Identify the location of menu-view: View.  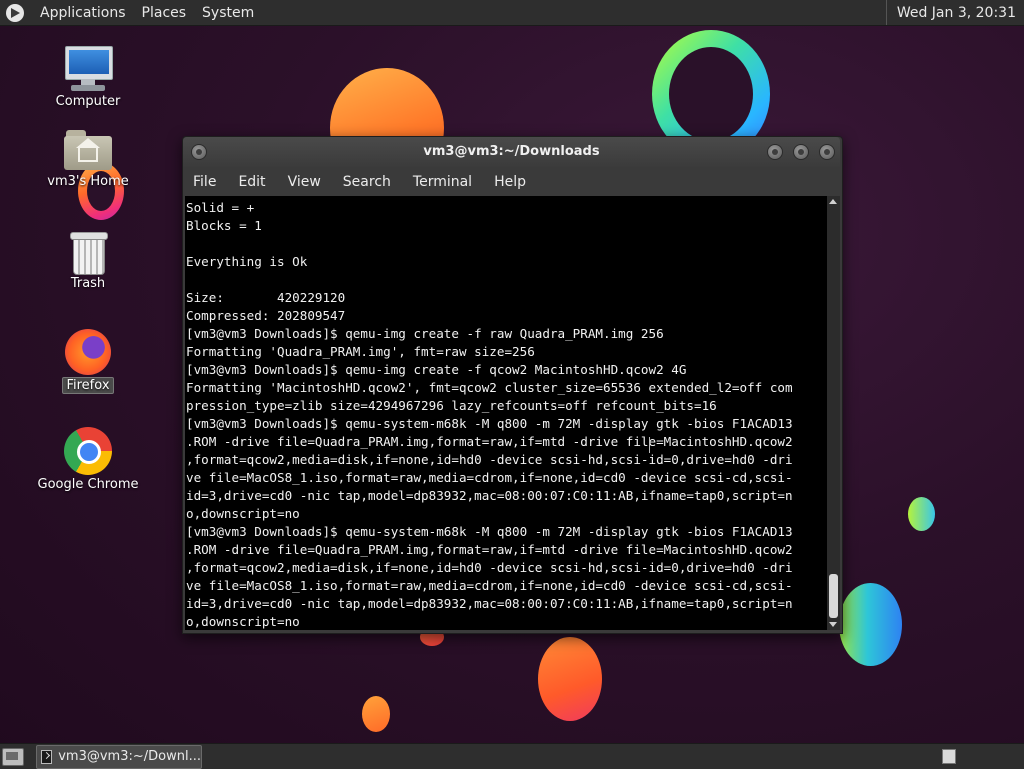
(304, 182).